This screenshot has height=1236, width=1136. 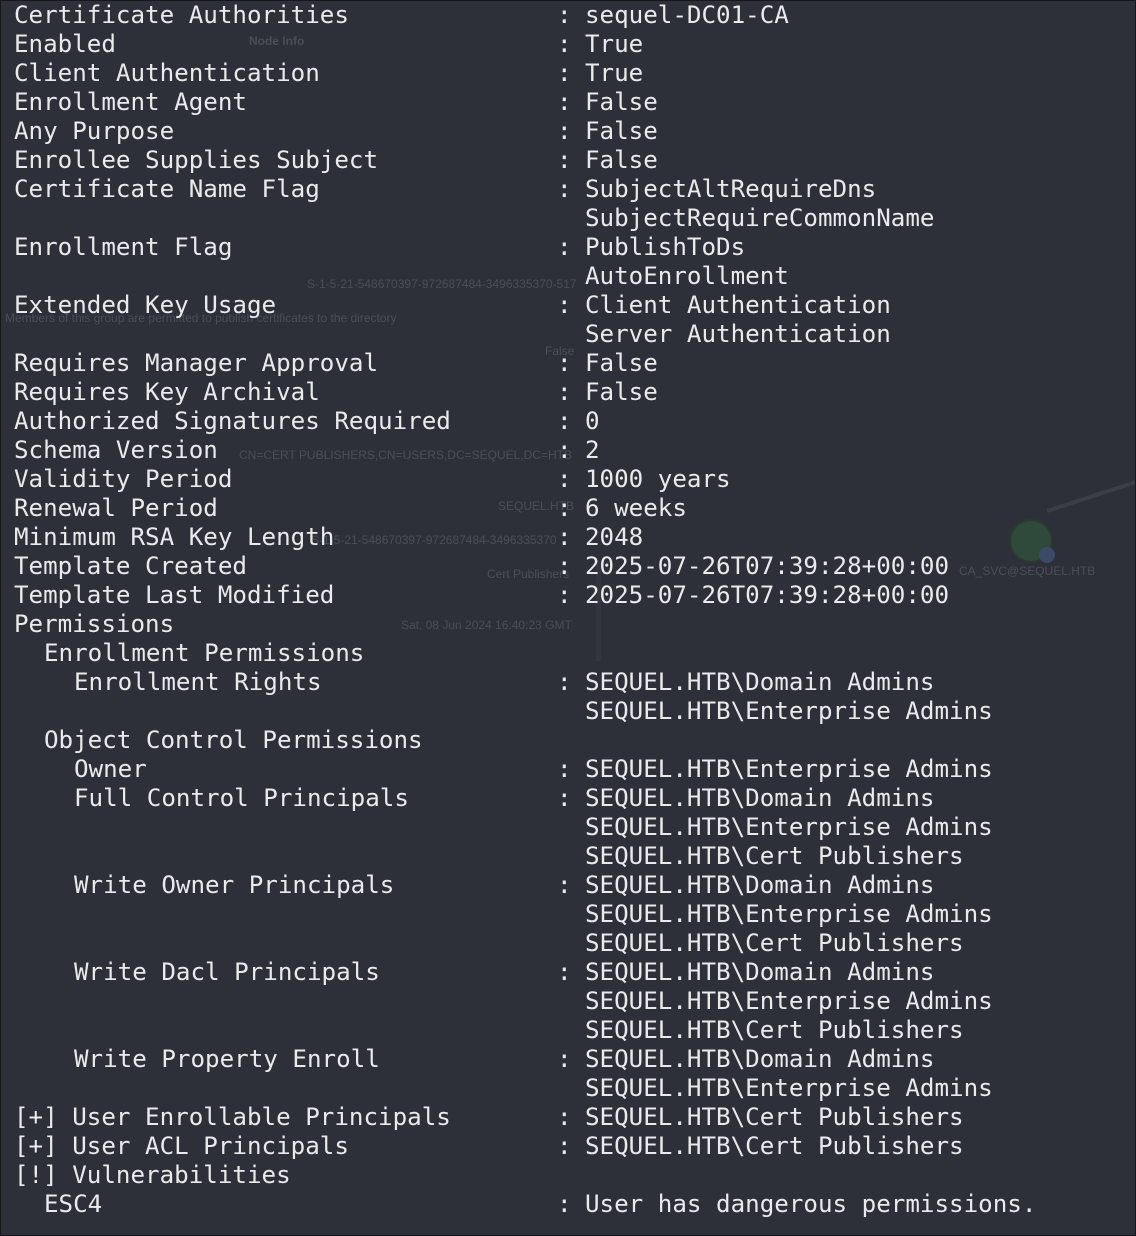 What do you see at coordinates (232, 421) in the screenshot?
I see `output-key: Authorized Signatures Required` at bounding box center [232, 421].